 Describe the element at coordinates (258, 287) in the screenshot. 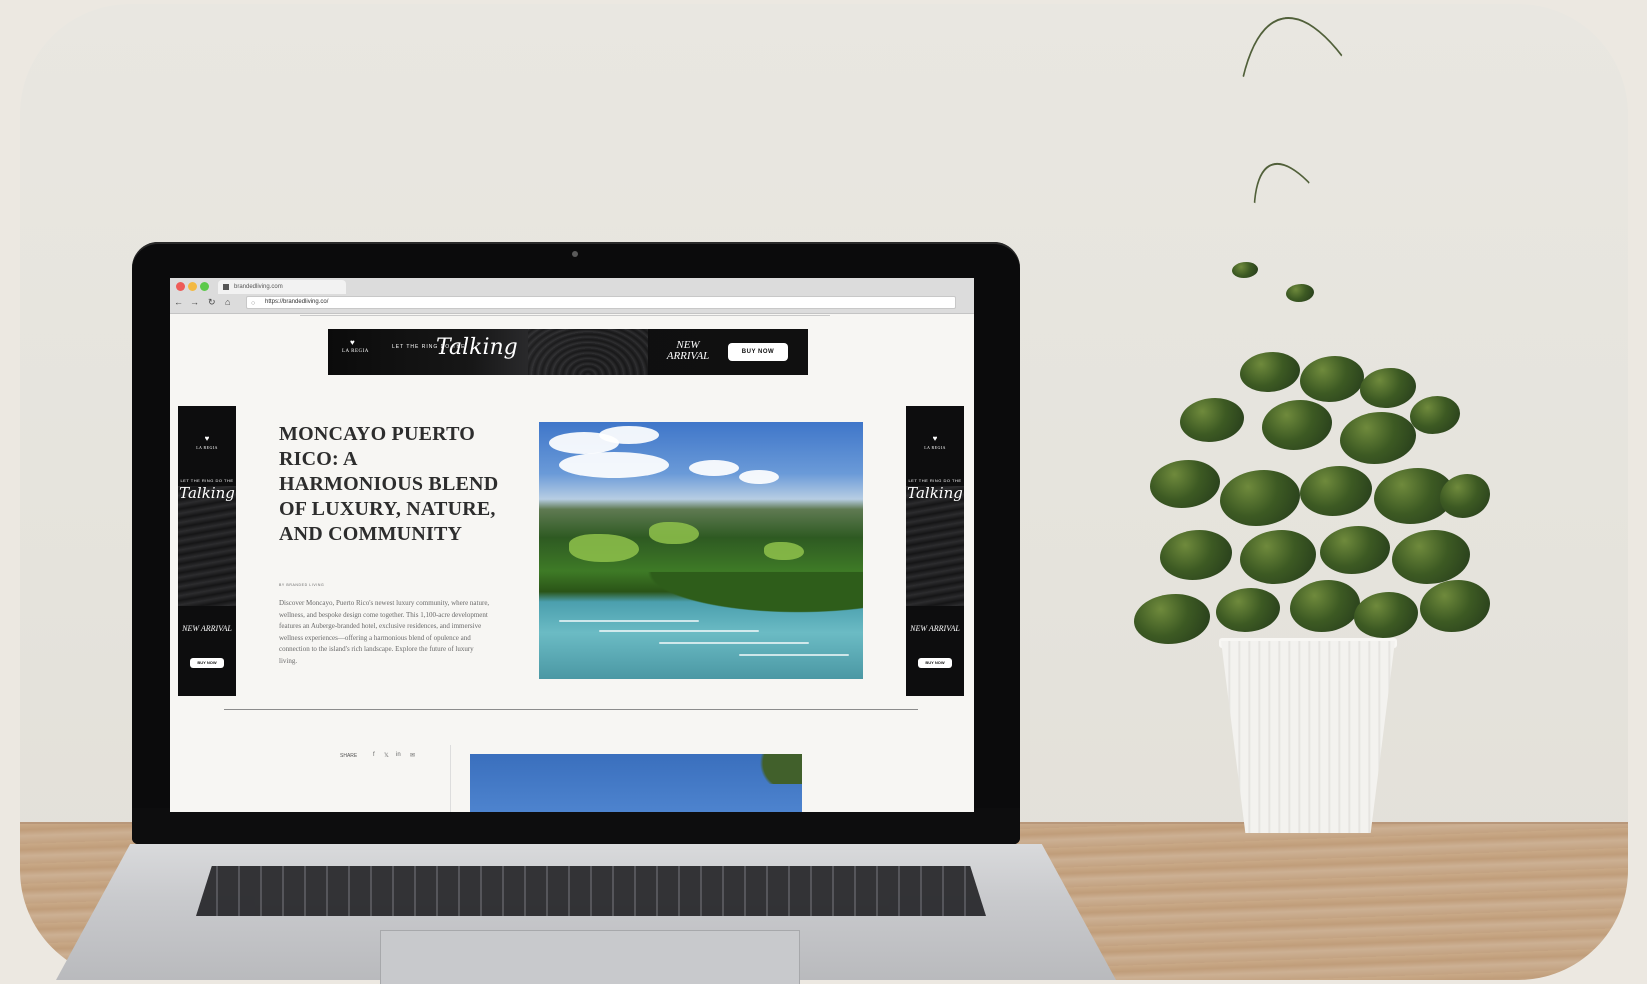

I see `tab-title: brandedliving.com` at that location.